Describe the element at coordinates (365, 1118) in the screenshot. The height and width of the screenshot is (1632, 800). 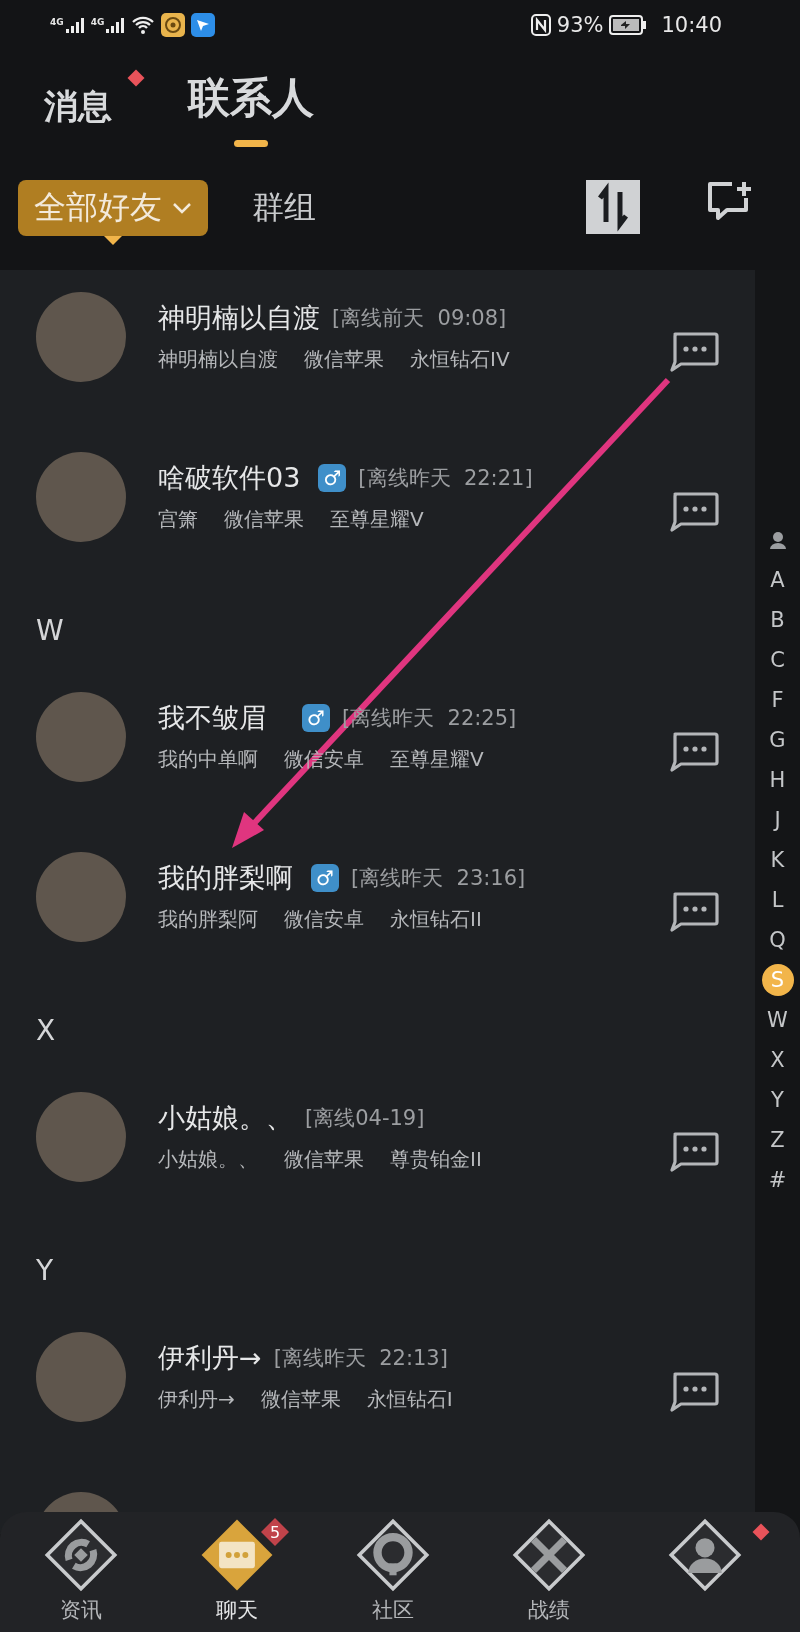
I see `online-status: [离线04-19]` at that location.